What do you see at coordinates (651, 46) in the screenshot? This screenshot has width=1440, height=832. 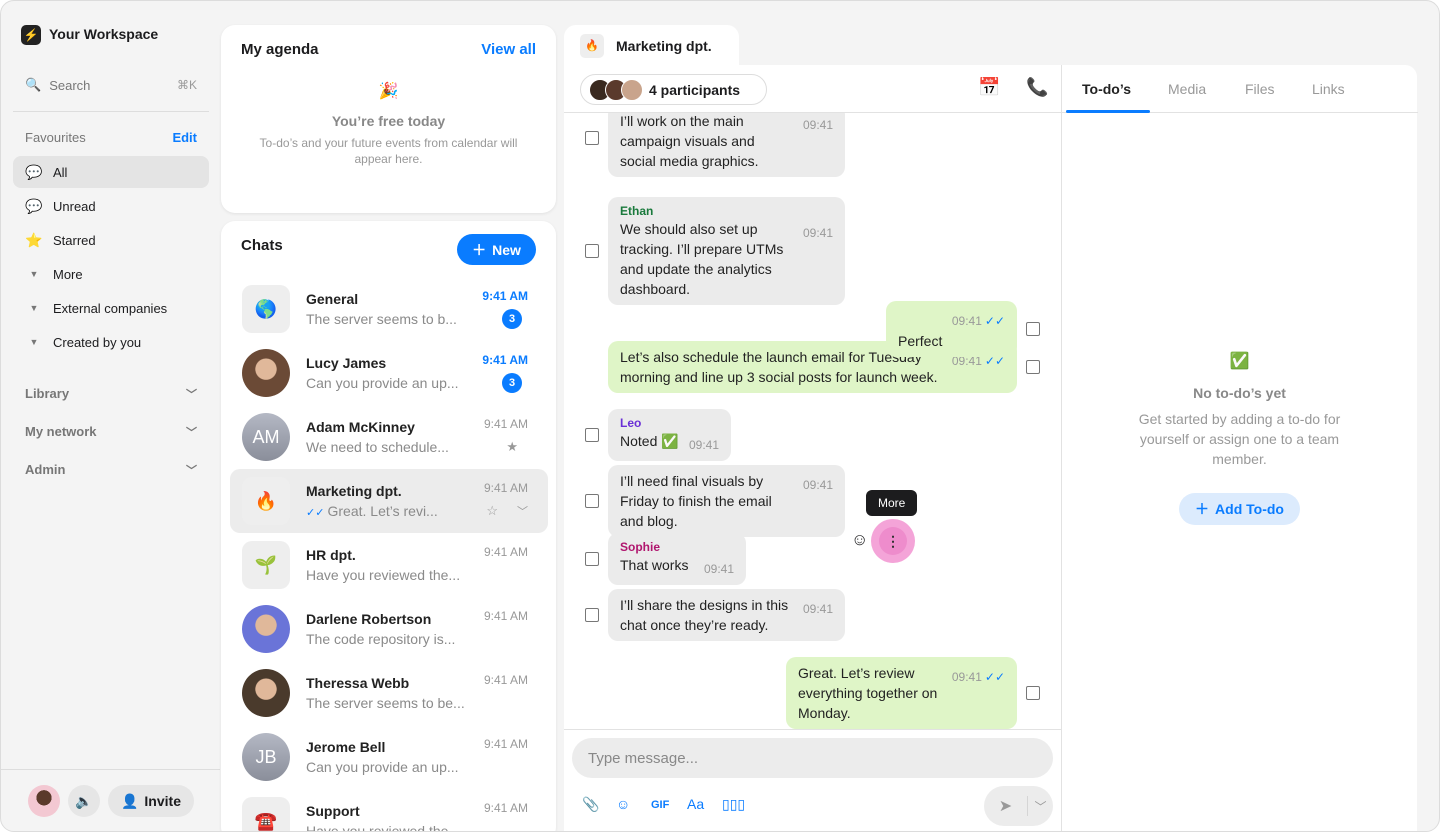 I see `tab-marketing-dpt: 🔥 Marketing dpt.` at bounding box center [651, 46].